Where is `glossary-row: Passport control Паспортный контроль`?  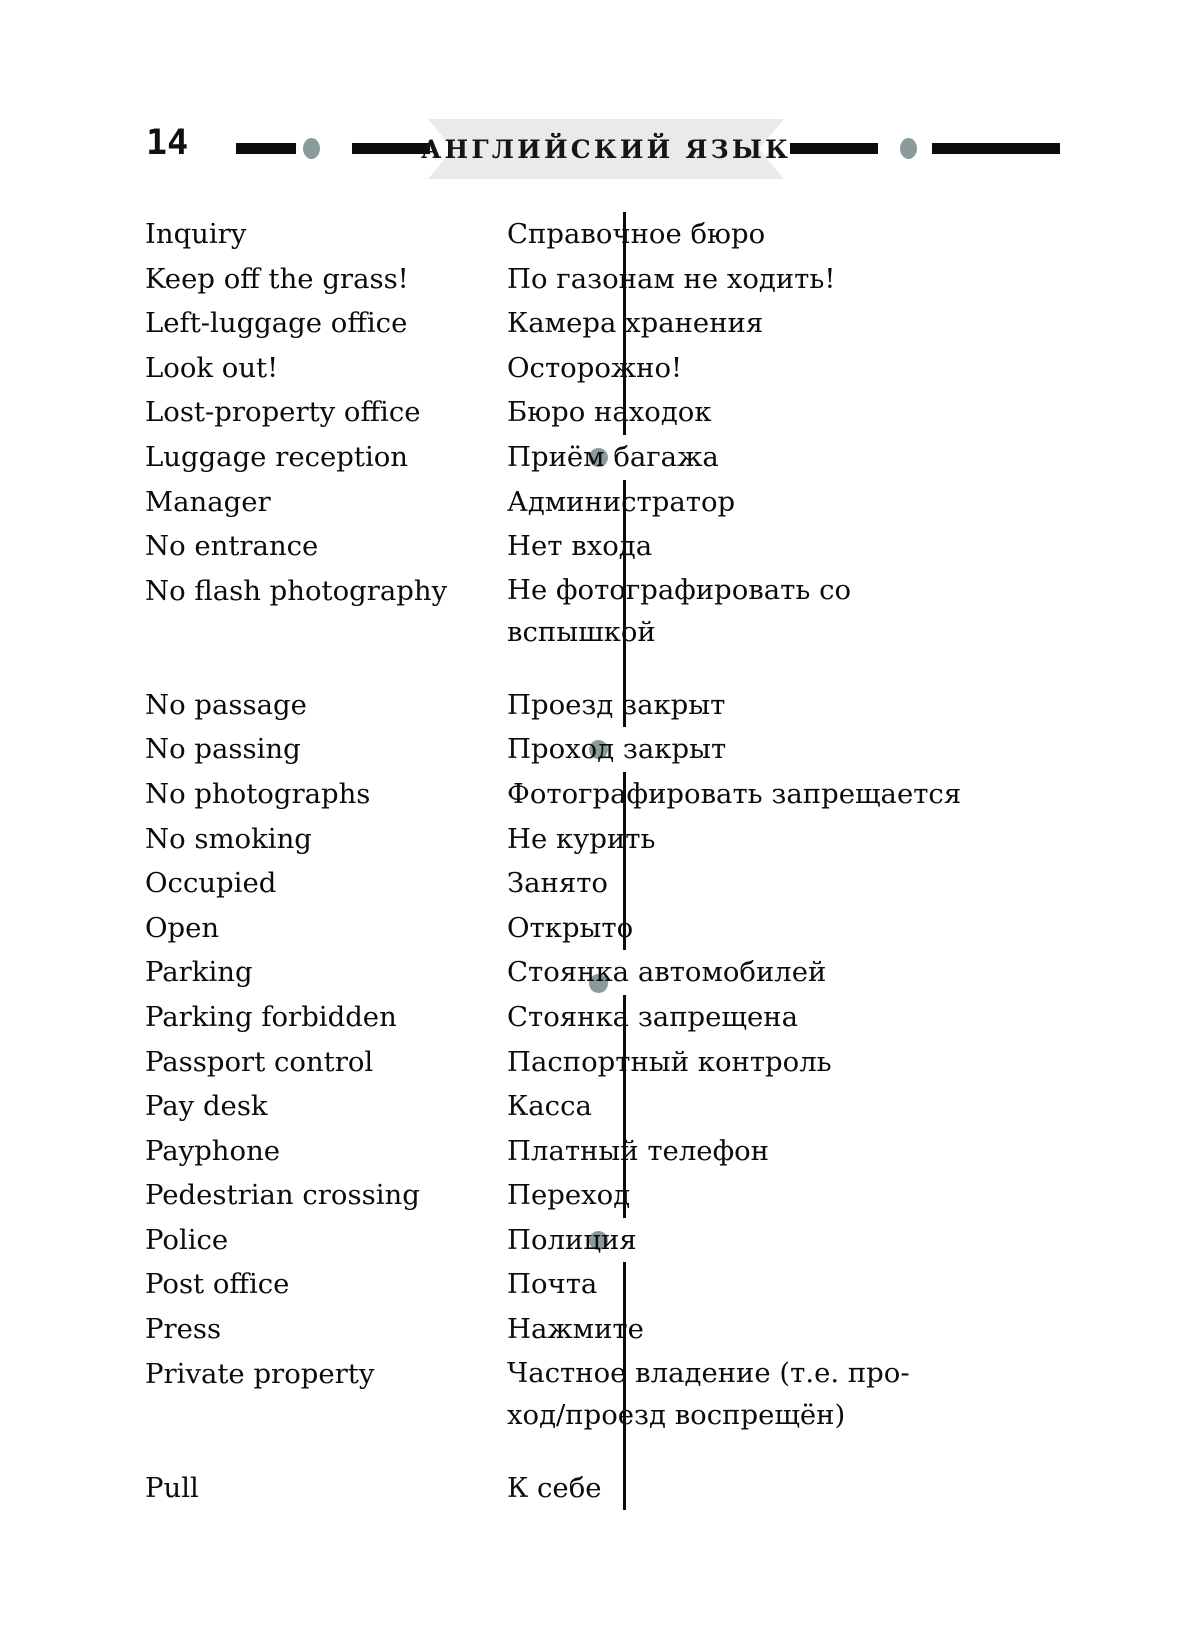 glossary-row: Passport control Паспортный контроль is located at coordinates (600, 1062).